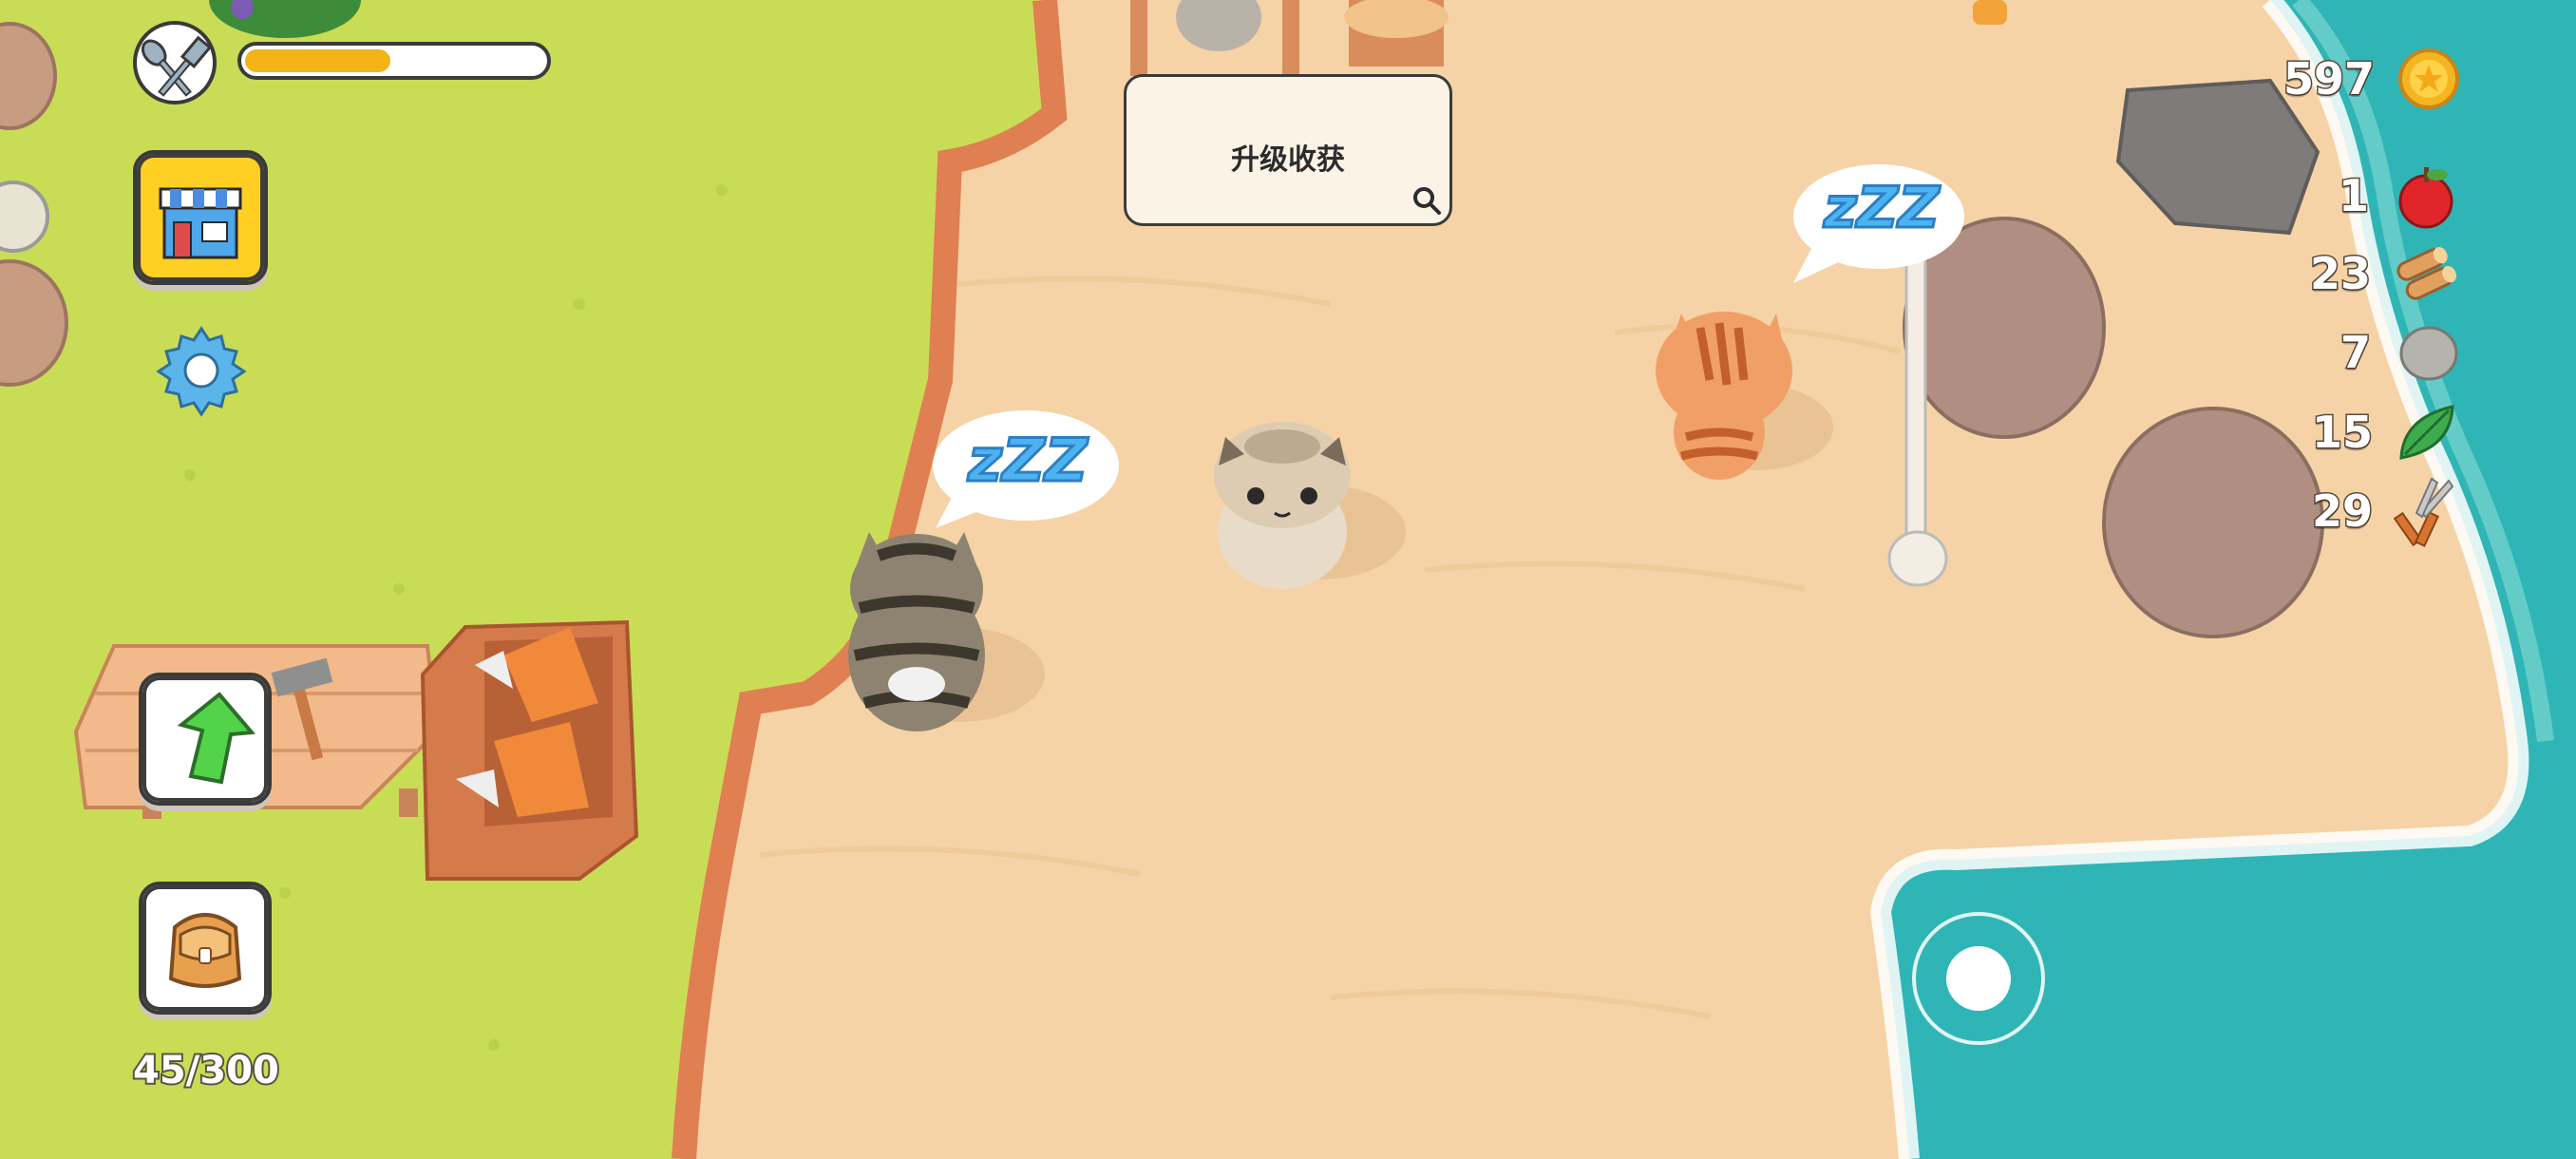  Describe the element at coordinates (2385, 511) in the screenshot. I see `resource-tools: 29` at that location.